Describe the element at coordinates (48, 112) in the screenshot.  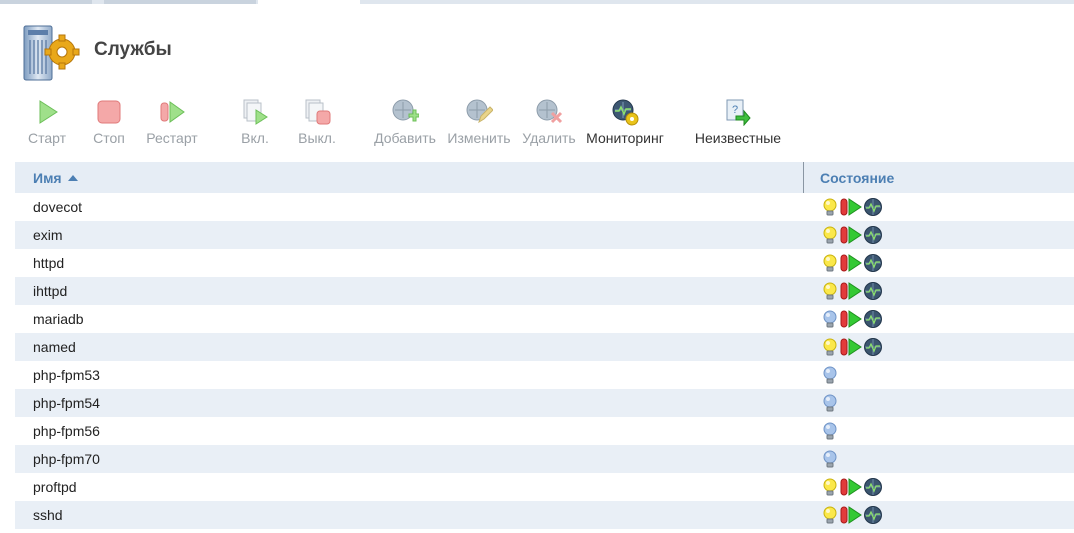
I see `play-icon` at that location.